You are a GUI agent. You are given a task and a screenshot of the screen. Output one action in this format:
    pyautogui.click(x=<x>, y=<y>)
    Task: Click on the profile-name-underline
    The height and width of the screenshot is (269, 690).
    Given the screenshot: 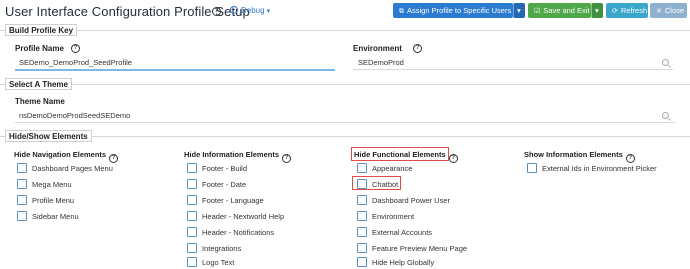 What is the action you would take?
    pyautogui.click(x=175, y=70)
    